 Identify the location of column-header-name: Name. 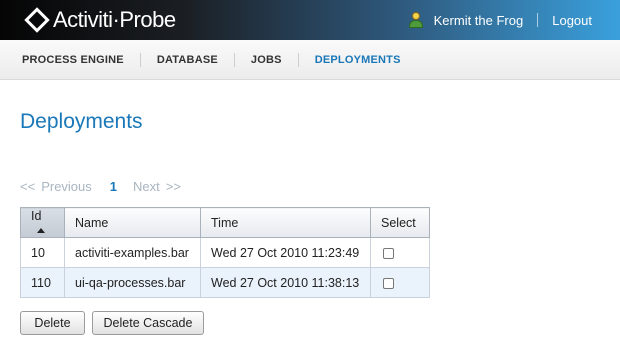
(132, 222).